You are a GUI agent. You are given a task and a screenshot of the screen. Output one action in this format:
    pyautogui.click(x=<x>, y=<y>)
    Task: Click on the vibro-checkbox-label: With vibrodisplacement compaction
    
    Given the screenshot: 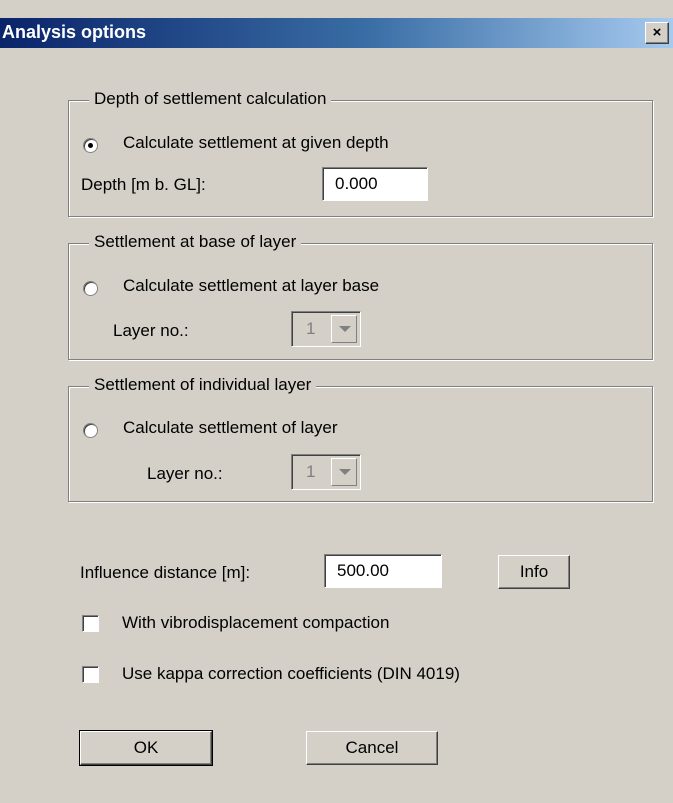 What is the action you would take?
    pyautogui.click(x=255, y=623)
    